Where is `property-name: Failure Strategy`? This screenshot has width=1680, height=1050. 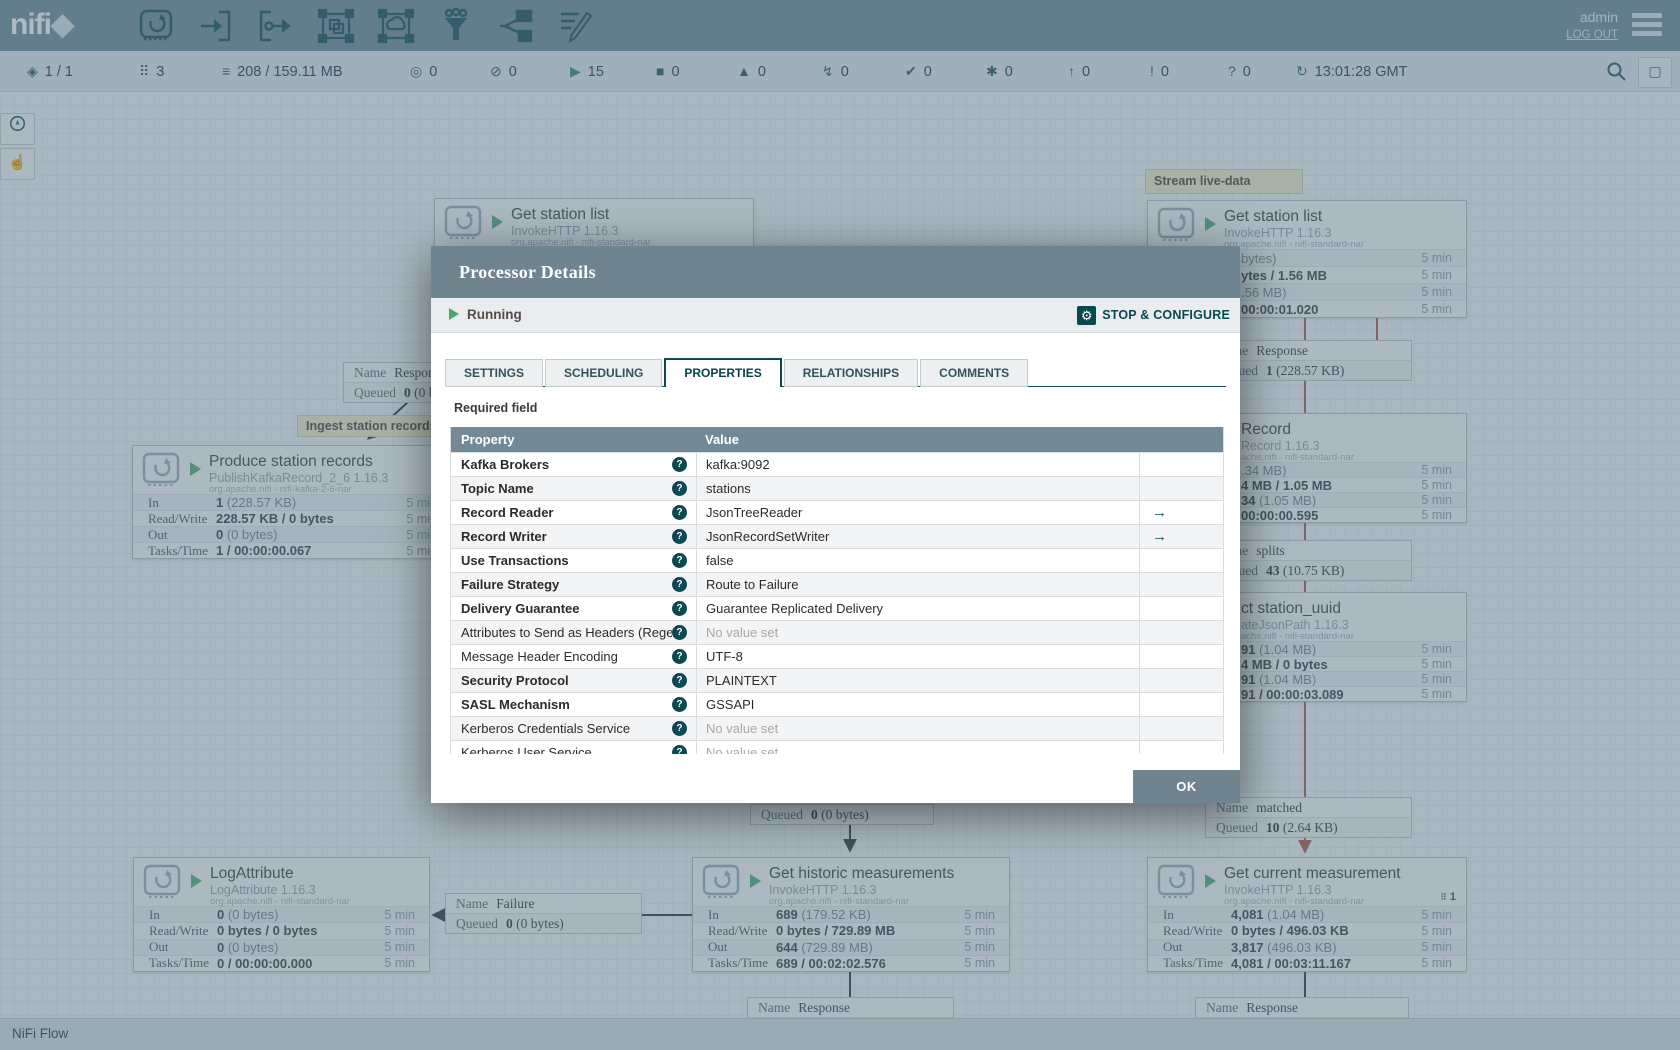
property-name: Failure Strategy is located at coordinates (510, 584).